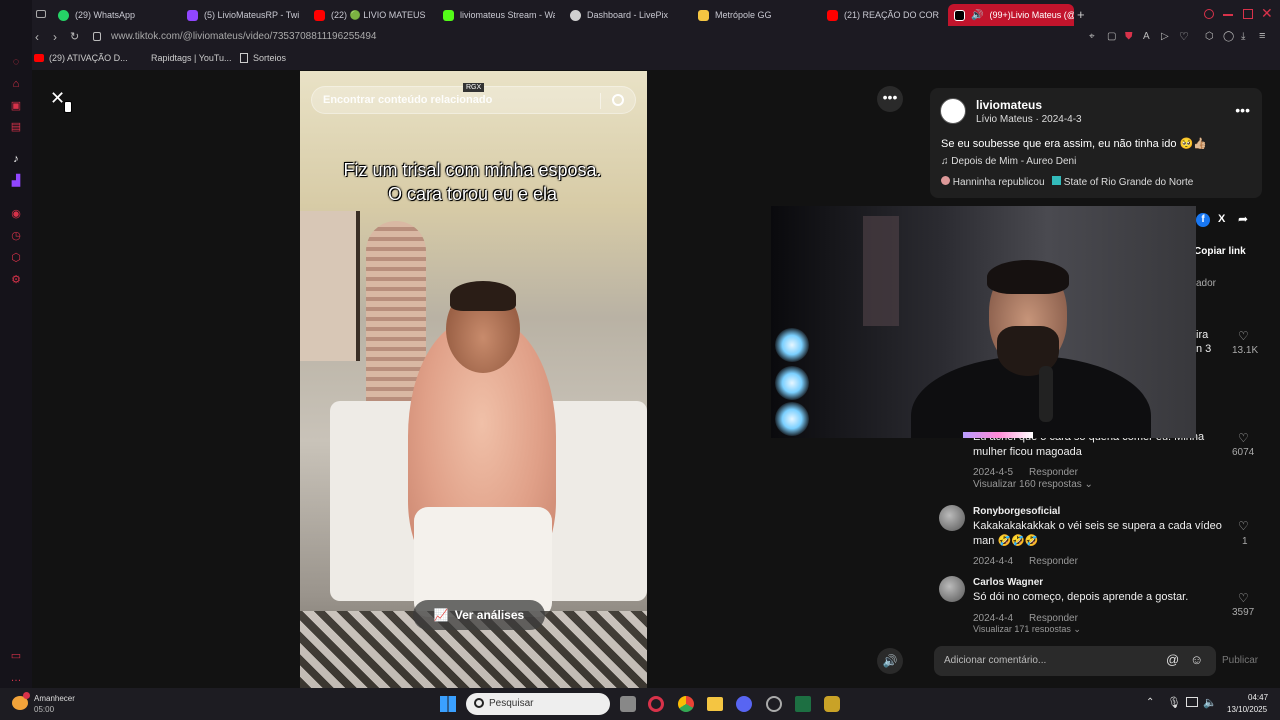  I want to click on sidebar-settings-icon: ⚙, so click(16, 280).